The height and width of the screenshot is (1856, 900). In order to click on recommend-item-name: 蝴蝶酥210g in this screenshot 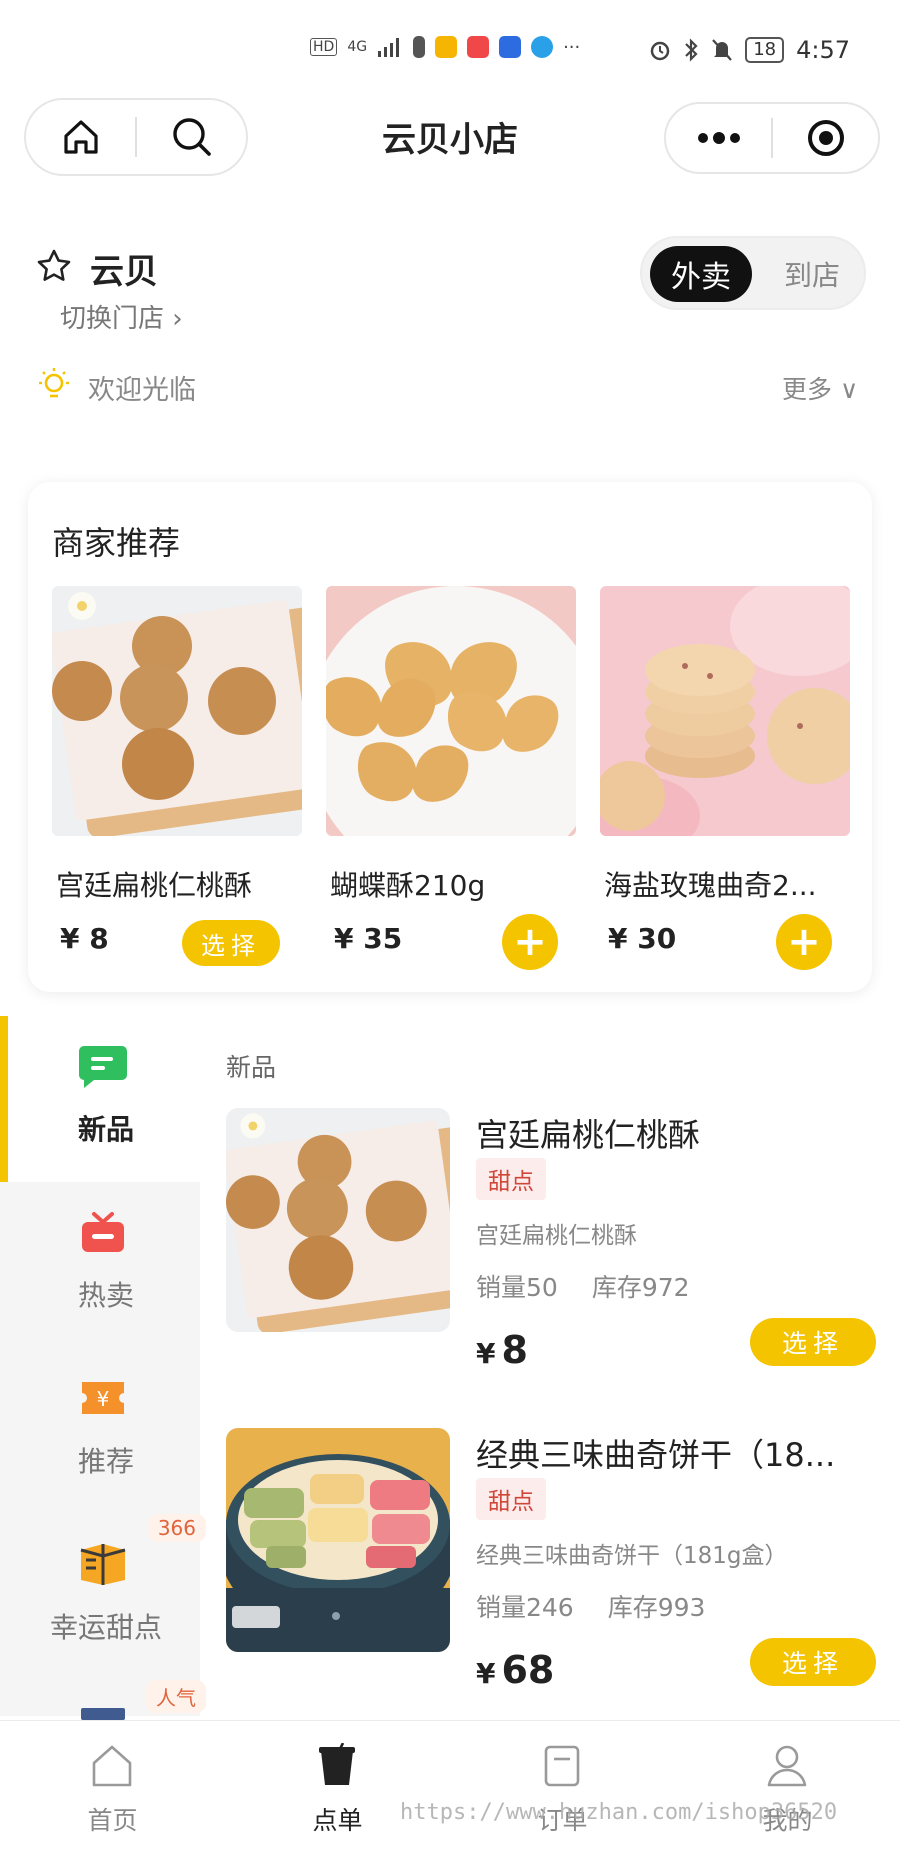, I will do `click(408, 885)`.